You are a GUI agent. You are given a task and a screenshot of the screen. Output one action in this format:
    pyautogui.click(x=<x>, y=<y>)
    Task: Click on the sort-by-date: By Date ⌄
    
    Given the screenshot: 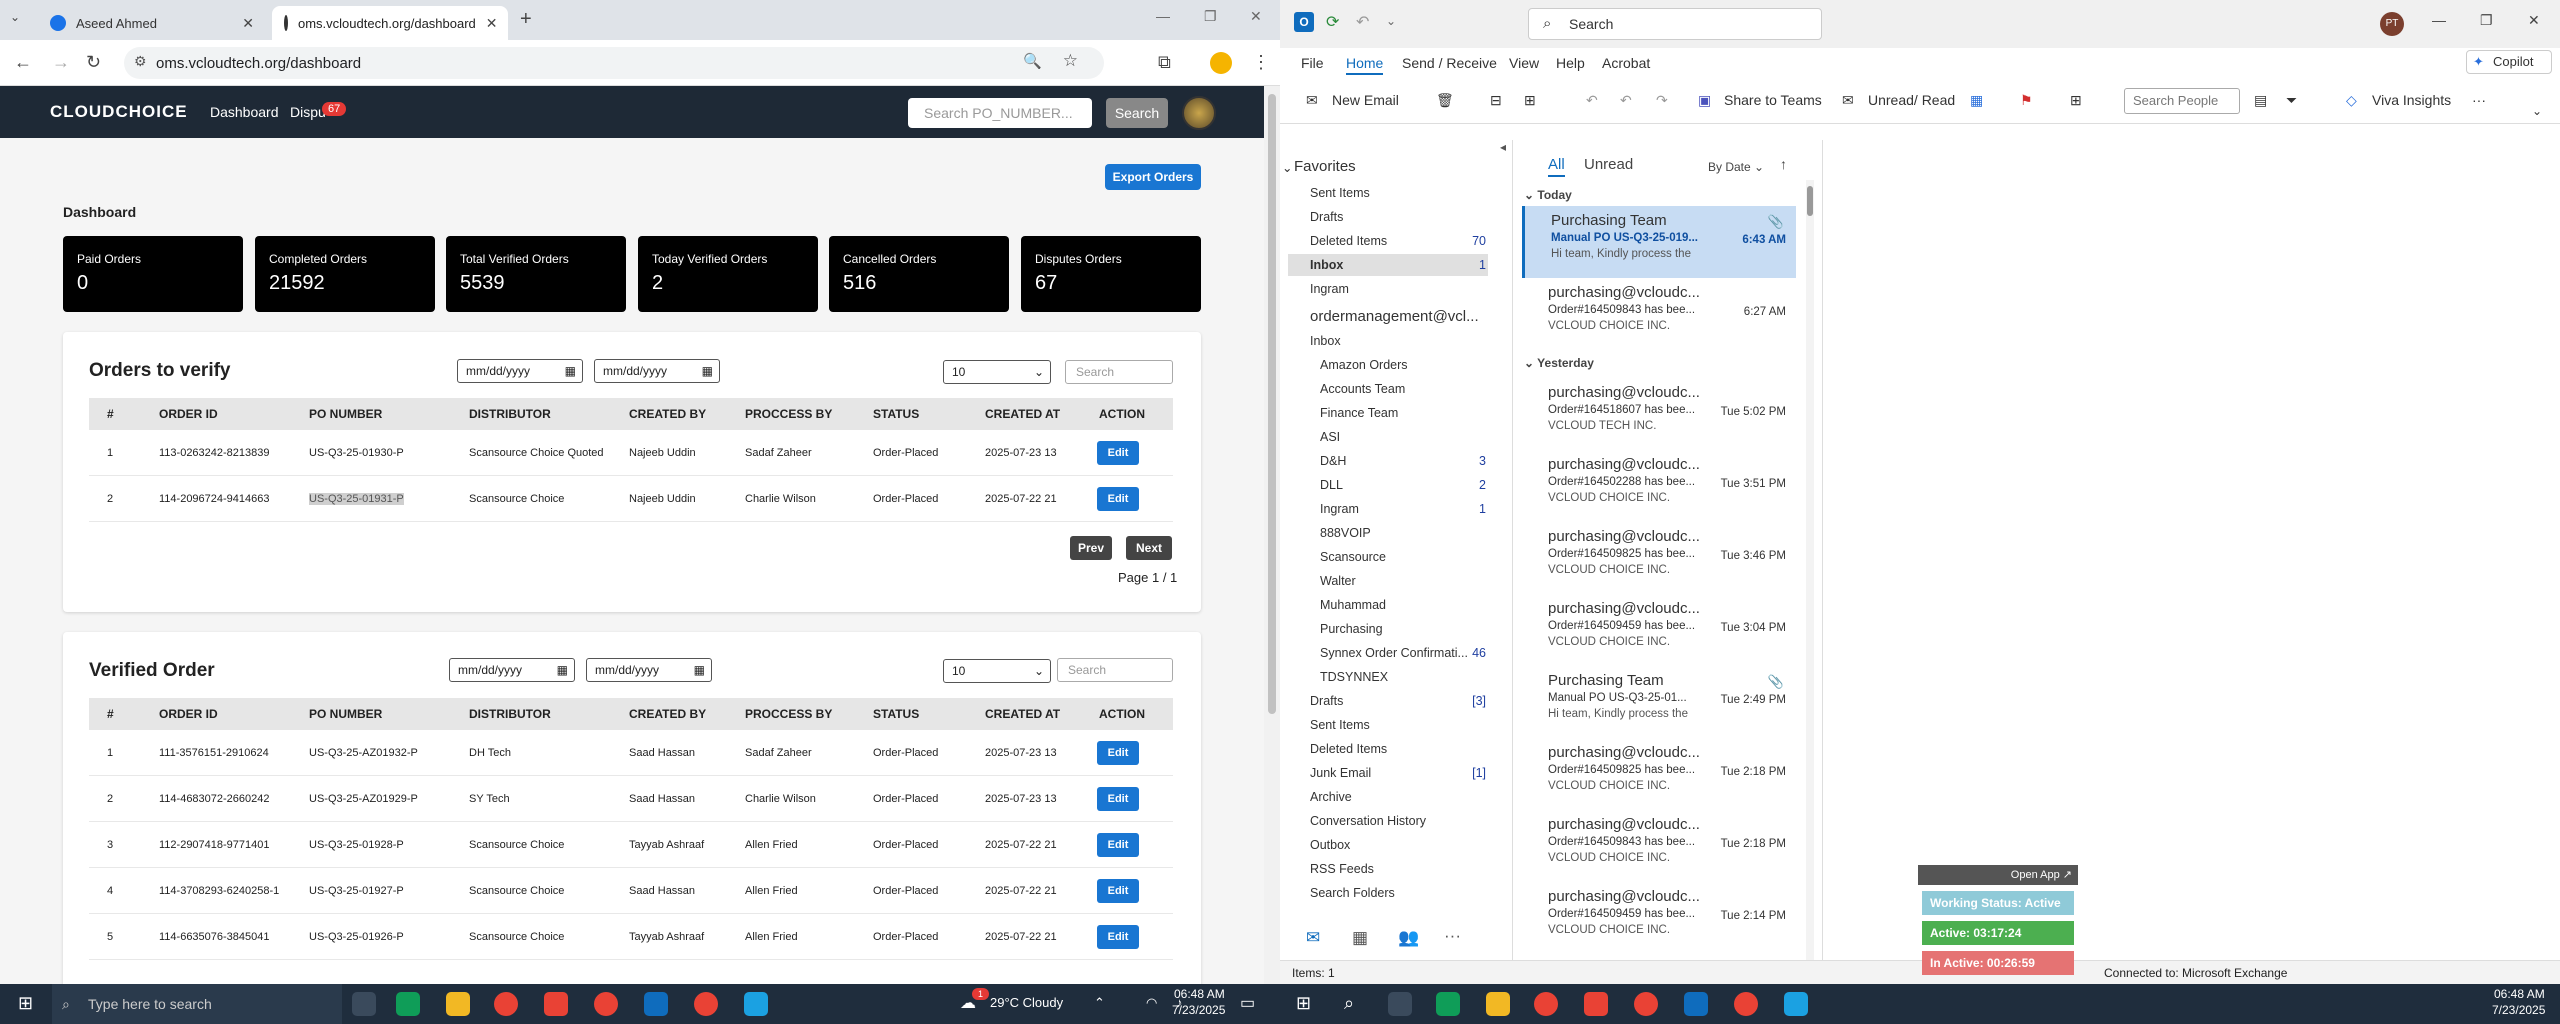 What is the action you would take?
    pyautogui.click(x=1736, y=167)
    